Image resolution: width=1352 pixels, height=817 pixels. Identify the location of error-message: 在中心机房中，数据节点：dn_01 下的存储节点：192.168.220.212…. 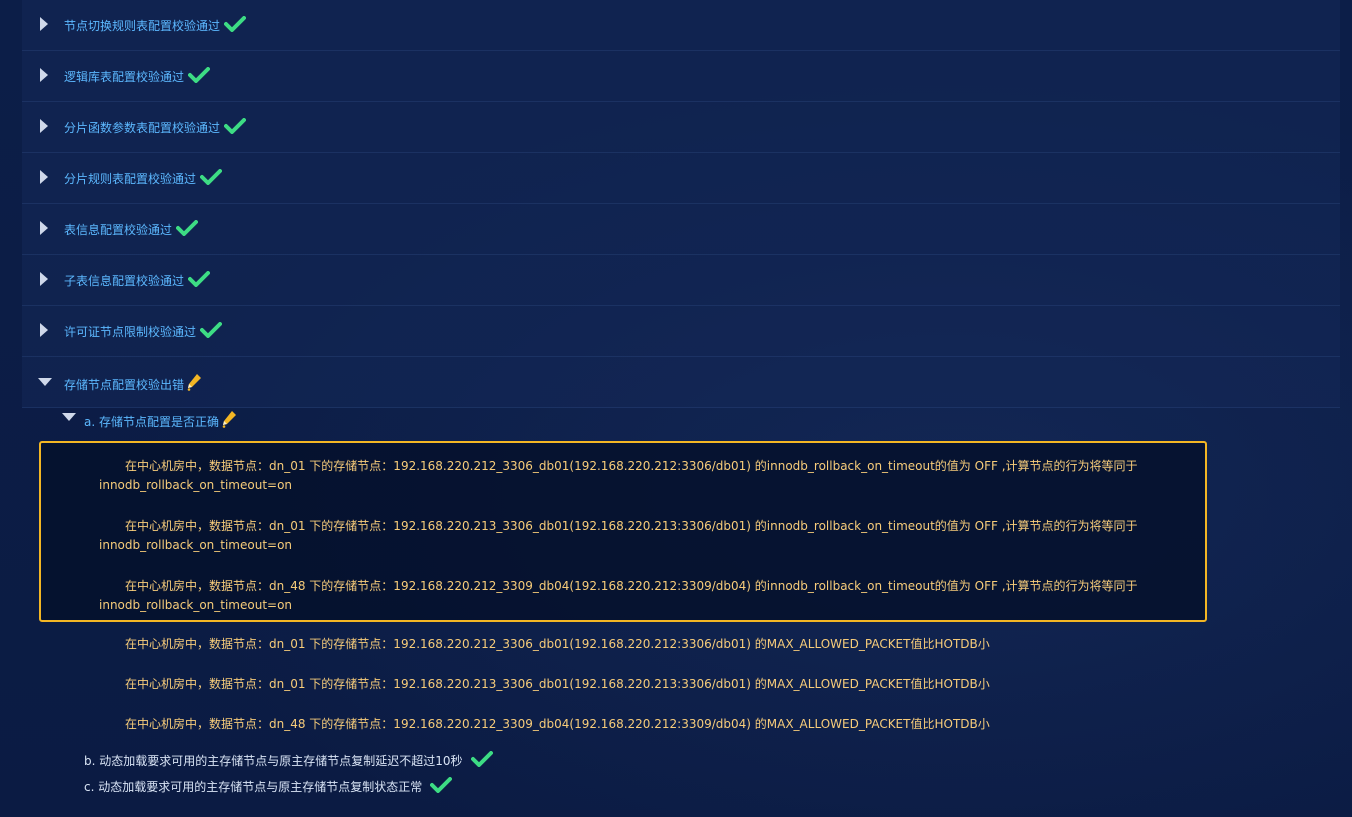
(631, 466).